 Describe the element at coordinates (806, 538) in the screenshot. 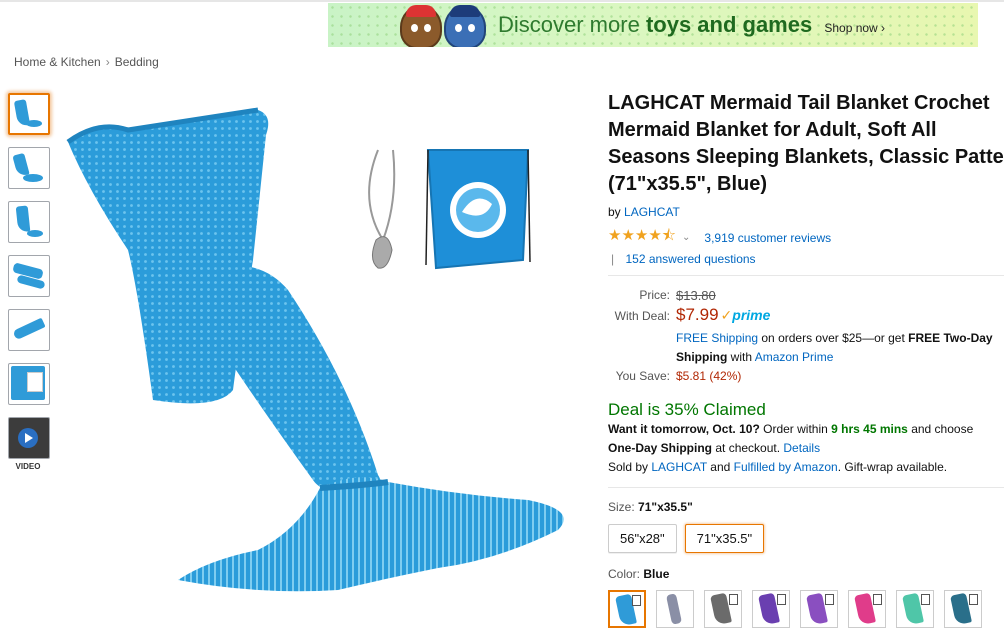

I see `size-options: 56"x28" 71"x35.5"` at that location.